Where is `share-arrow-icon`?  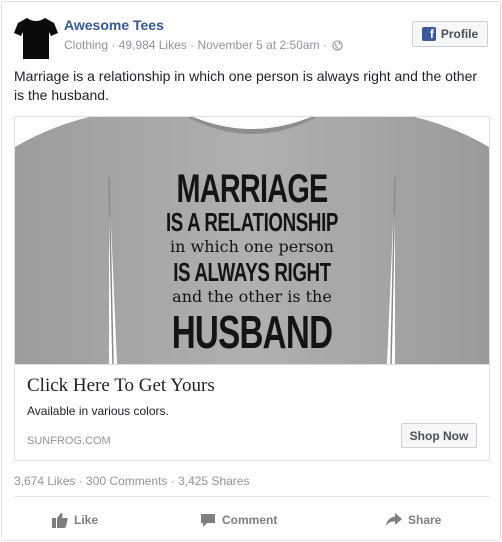
share-arrow-icon is located at coordinates (394, 519).